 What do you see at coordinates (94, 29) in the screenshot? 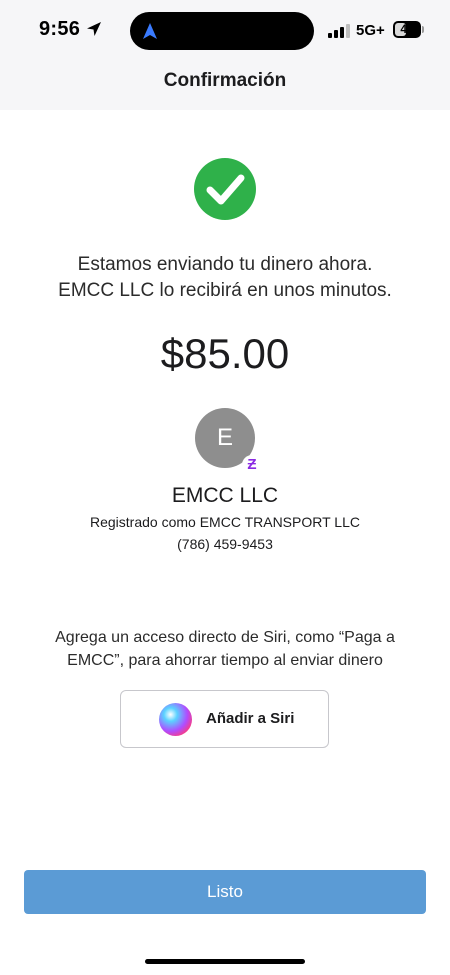
I see `location-arrow-icon` at bounding box center [94, 29].